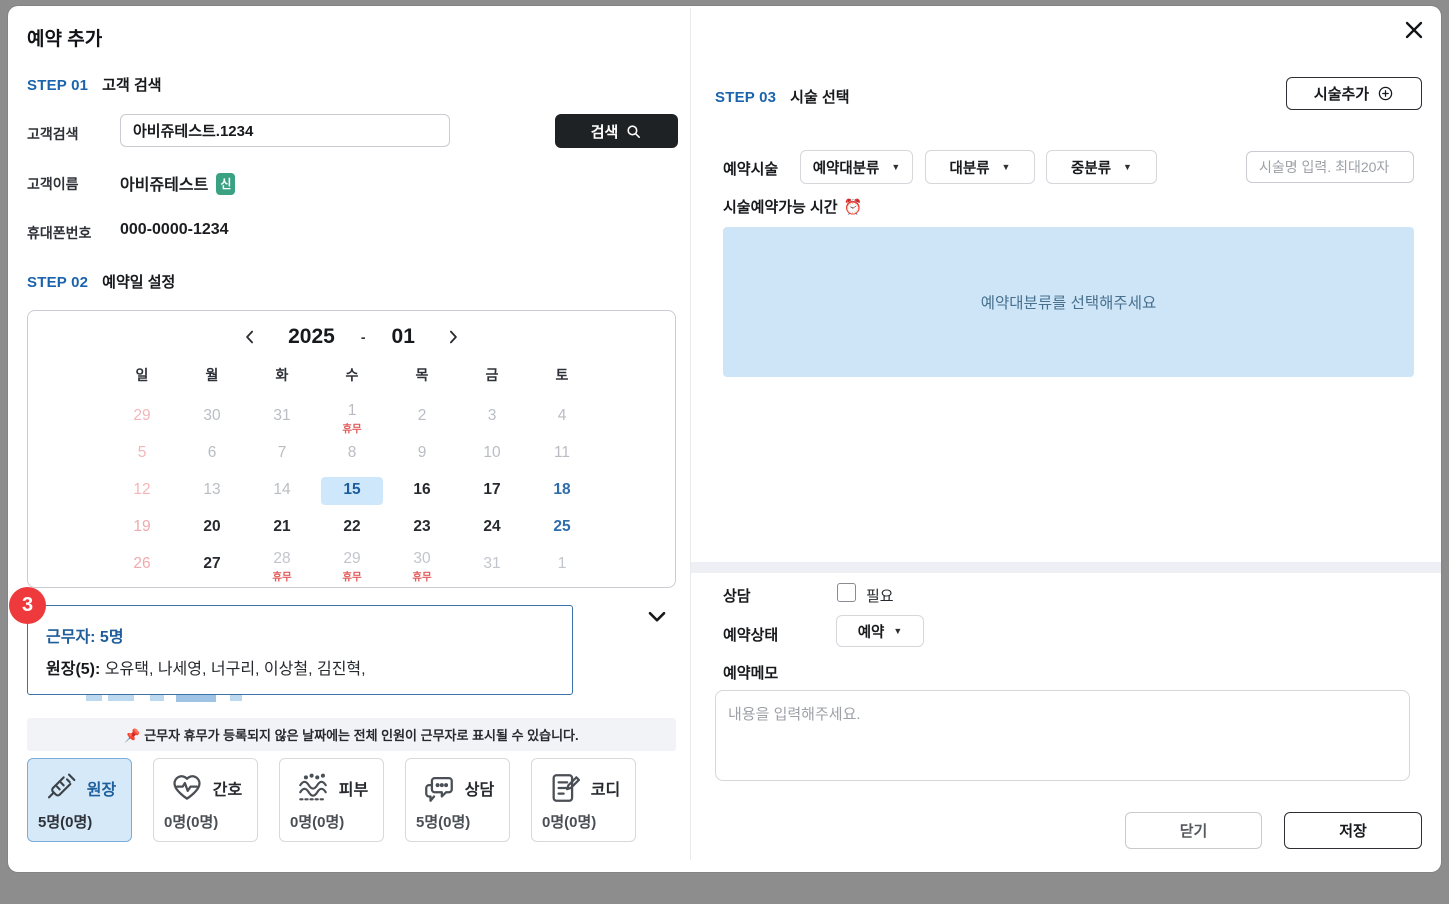  What do you see at coordinates (657, 618) in the screenshot?
I see `chevron-down-icon` at bounding box center [657, 618].